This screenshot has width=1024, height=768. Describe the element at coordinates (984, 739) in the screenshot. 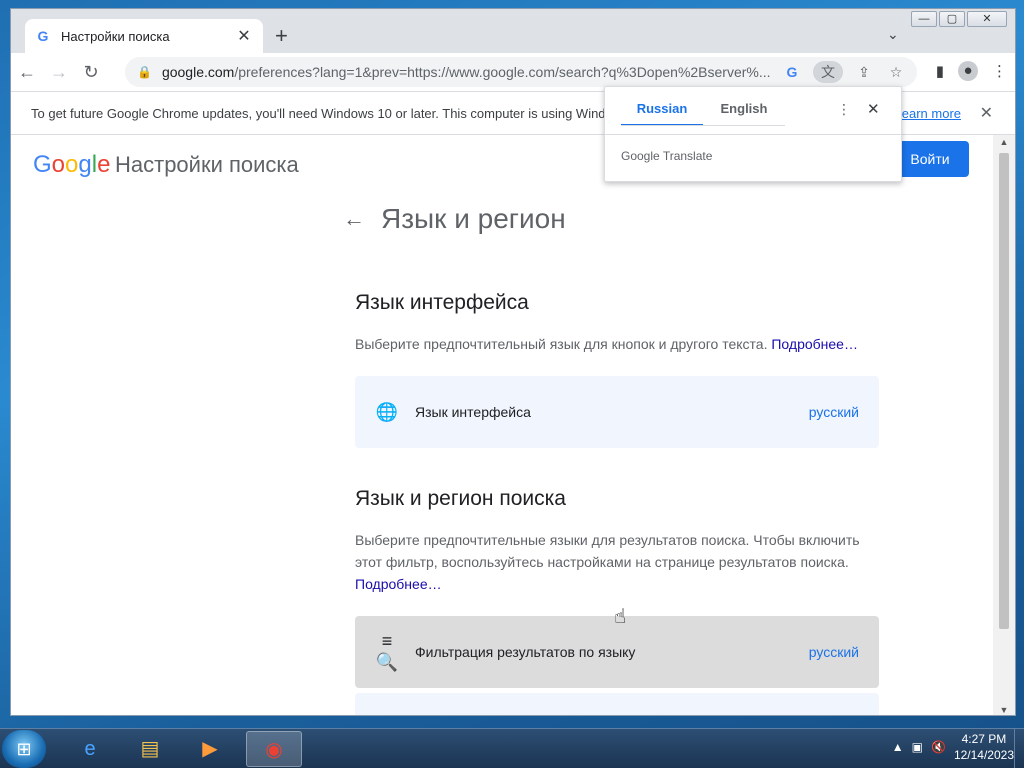

I see `clock-time: 4:27 PM` at that location.